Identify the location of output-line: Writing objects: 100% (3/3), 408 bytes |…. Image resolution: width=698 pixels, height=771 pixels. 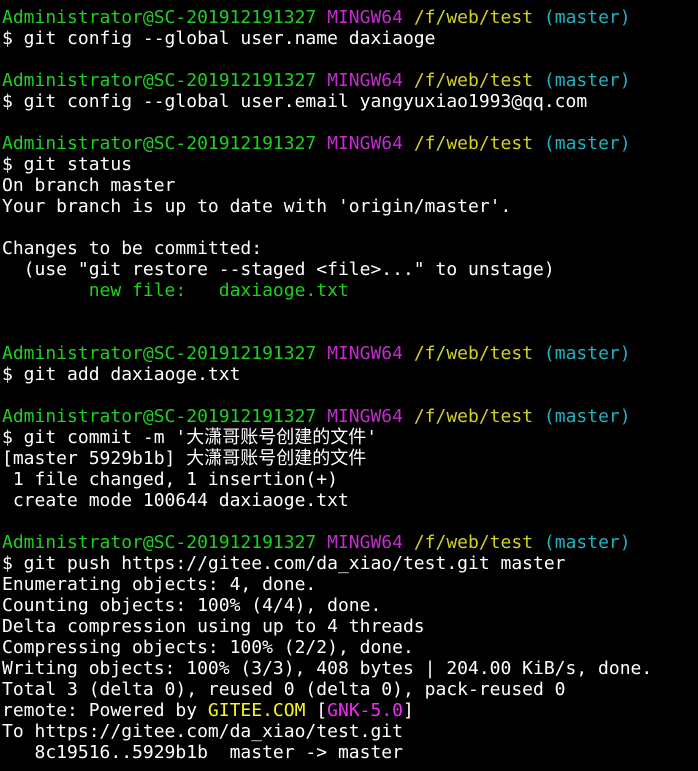
(349, 668).